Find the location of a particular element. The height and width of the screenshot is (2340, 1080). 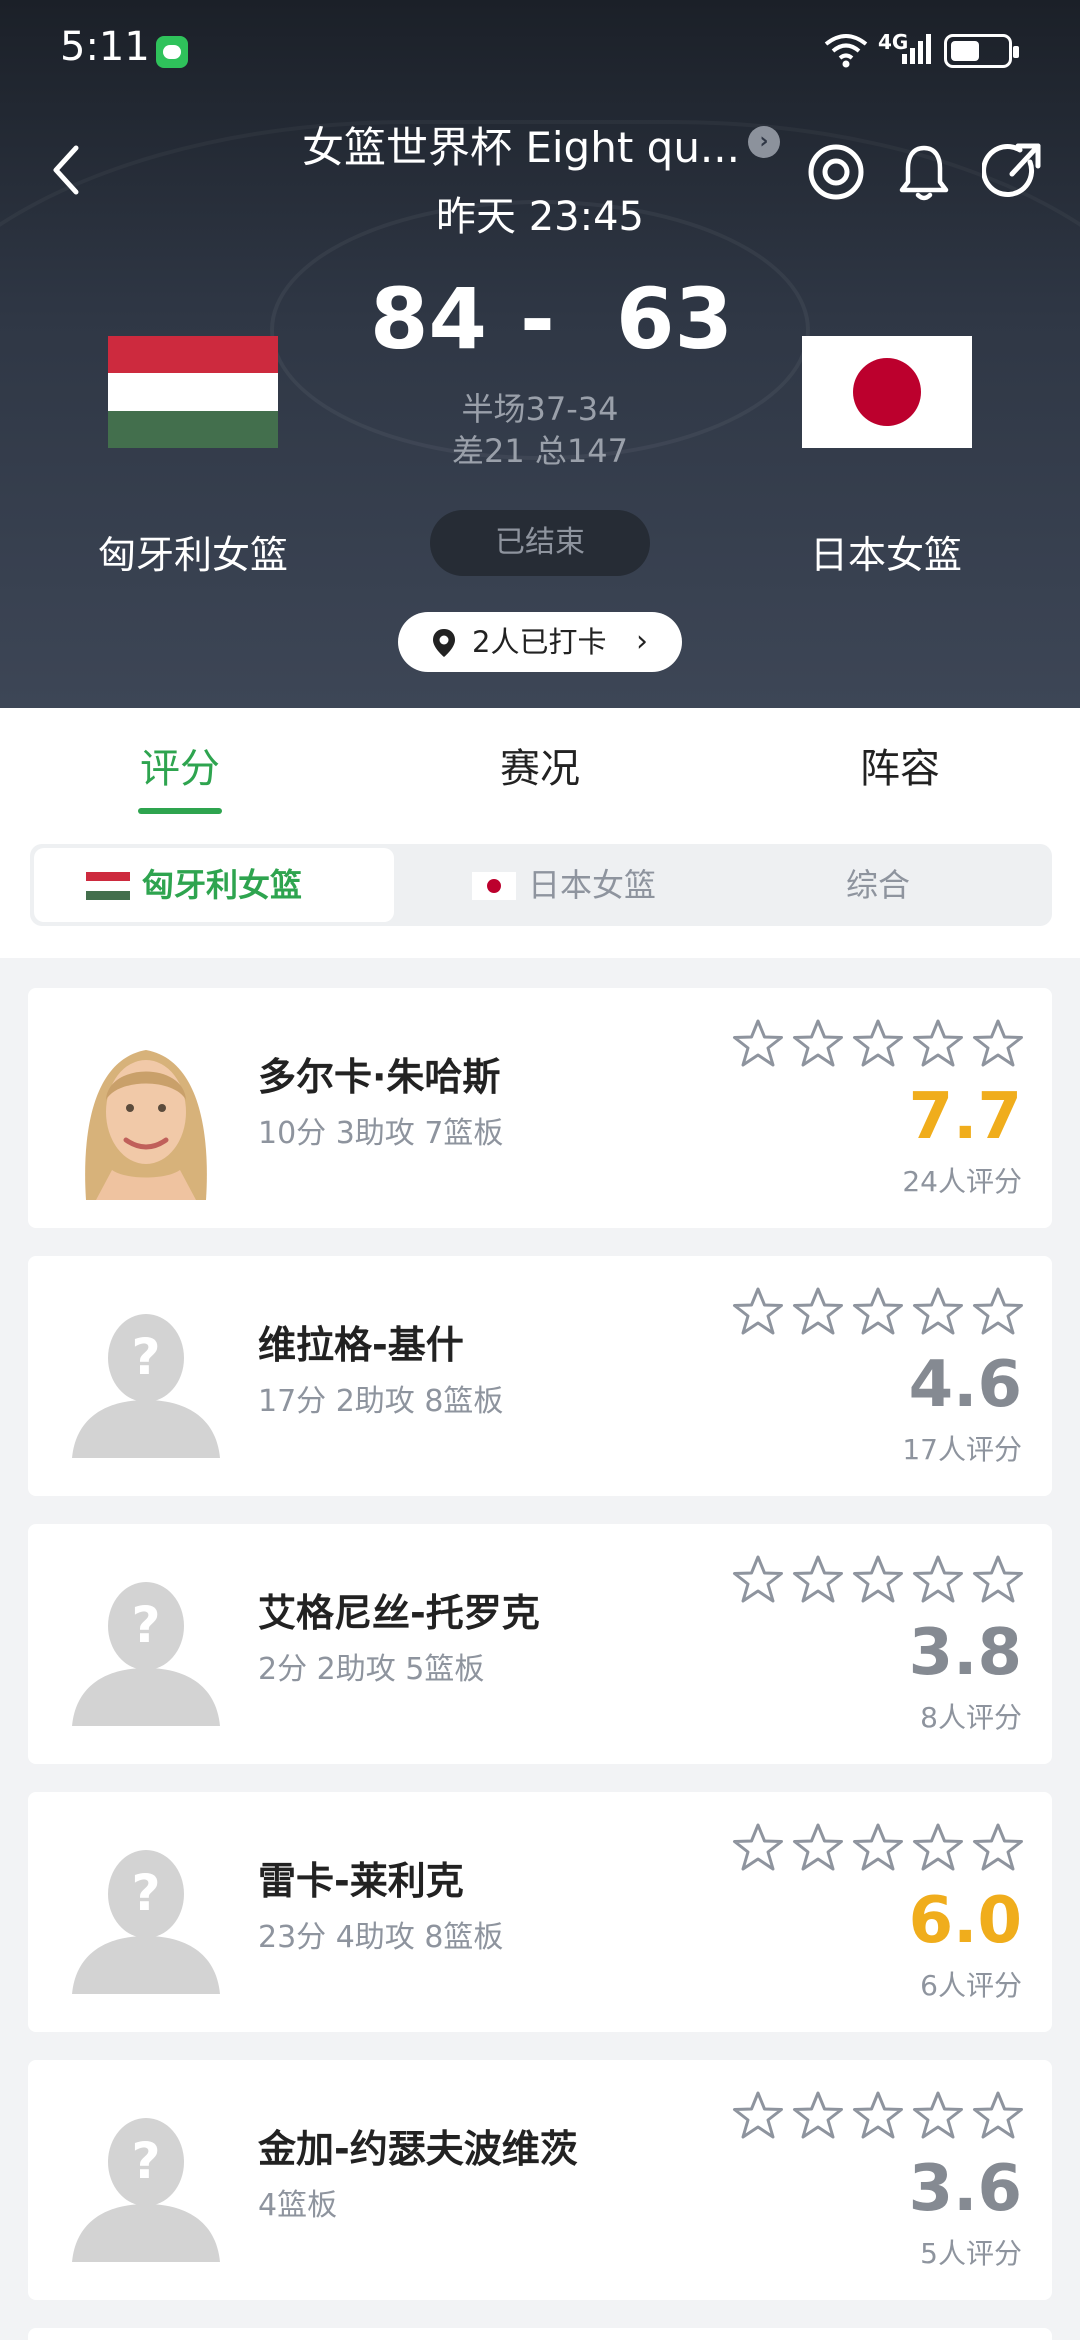

player-name: 金加-约瑟夫波维茨 is located at coordinates (418, 2149).